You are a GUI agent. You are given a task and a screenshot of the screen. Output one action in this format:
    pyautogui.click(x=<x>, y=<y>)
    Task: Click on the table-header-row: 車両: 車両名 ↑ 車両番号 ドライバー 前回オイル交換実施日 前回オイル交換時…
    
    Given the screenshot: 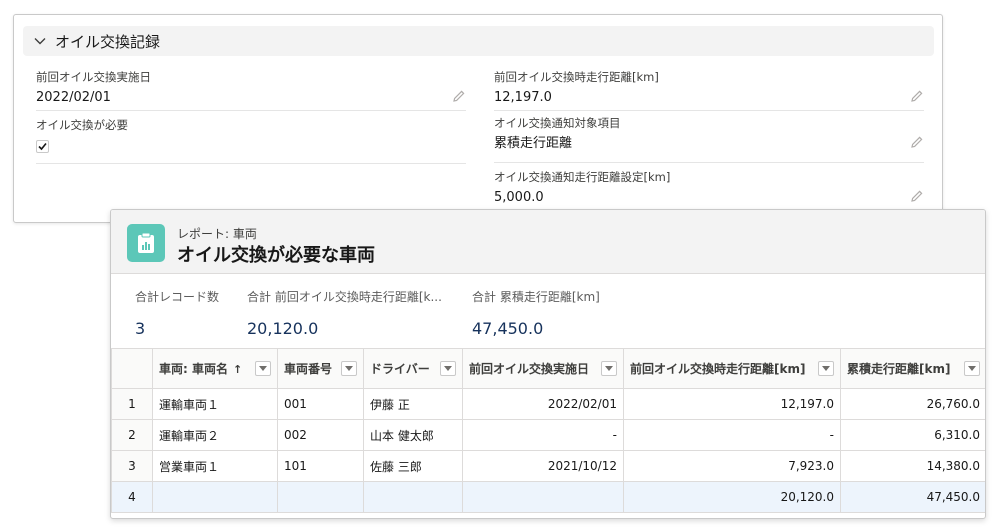 What is the action you would take?
    pyautogui.click(x=548, y=368)
    